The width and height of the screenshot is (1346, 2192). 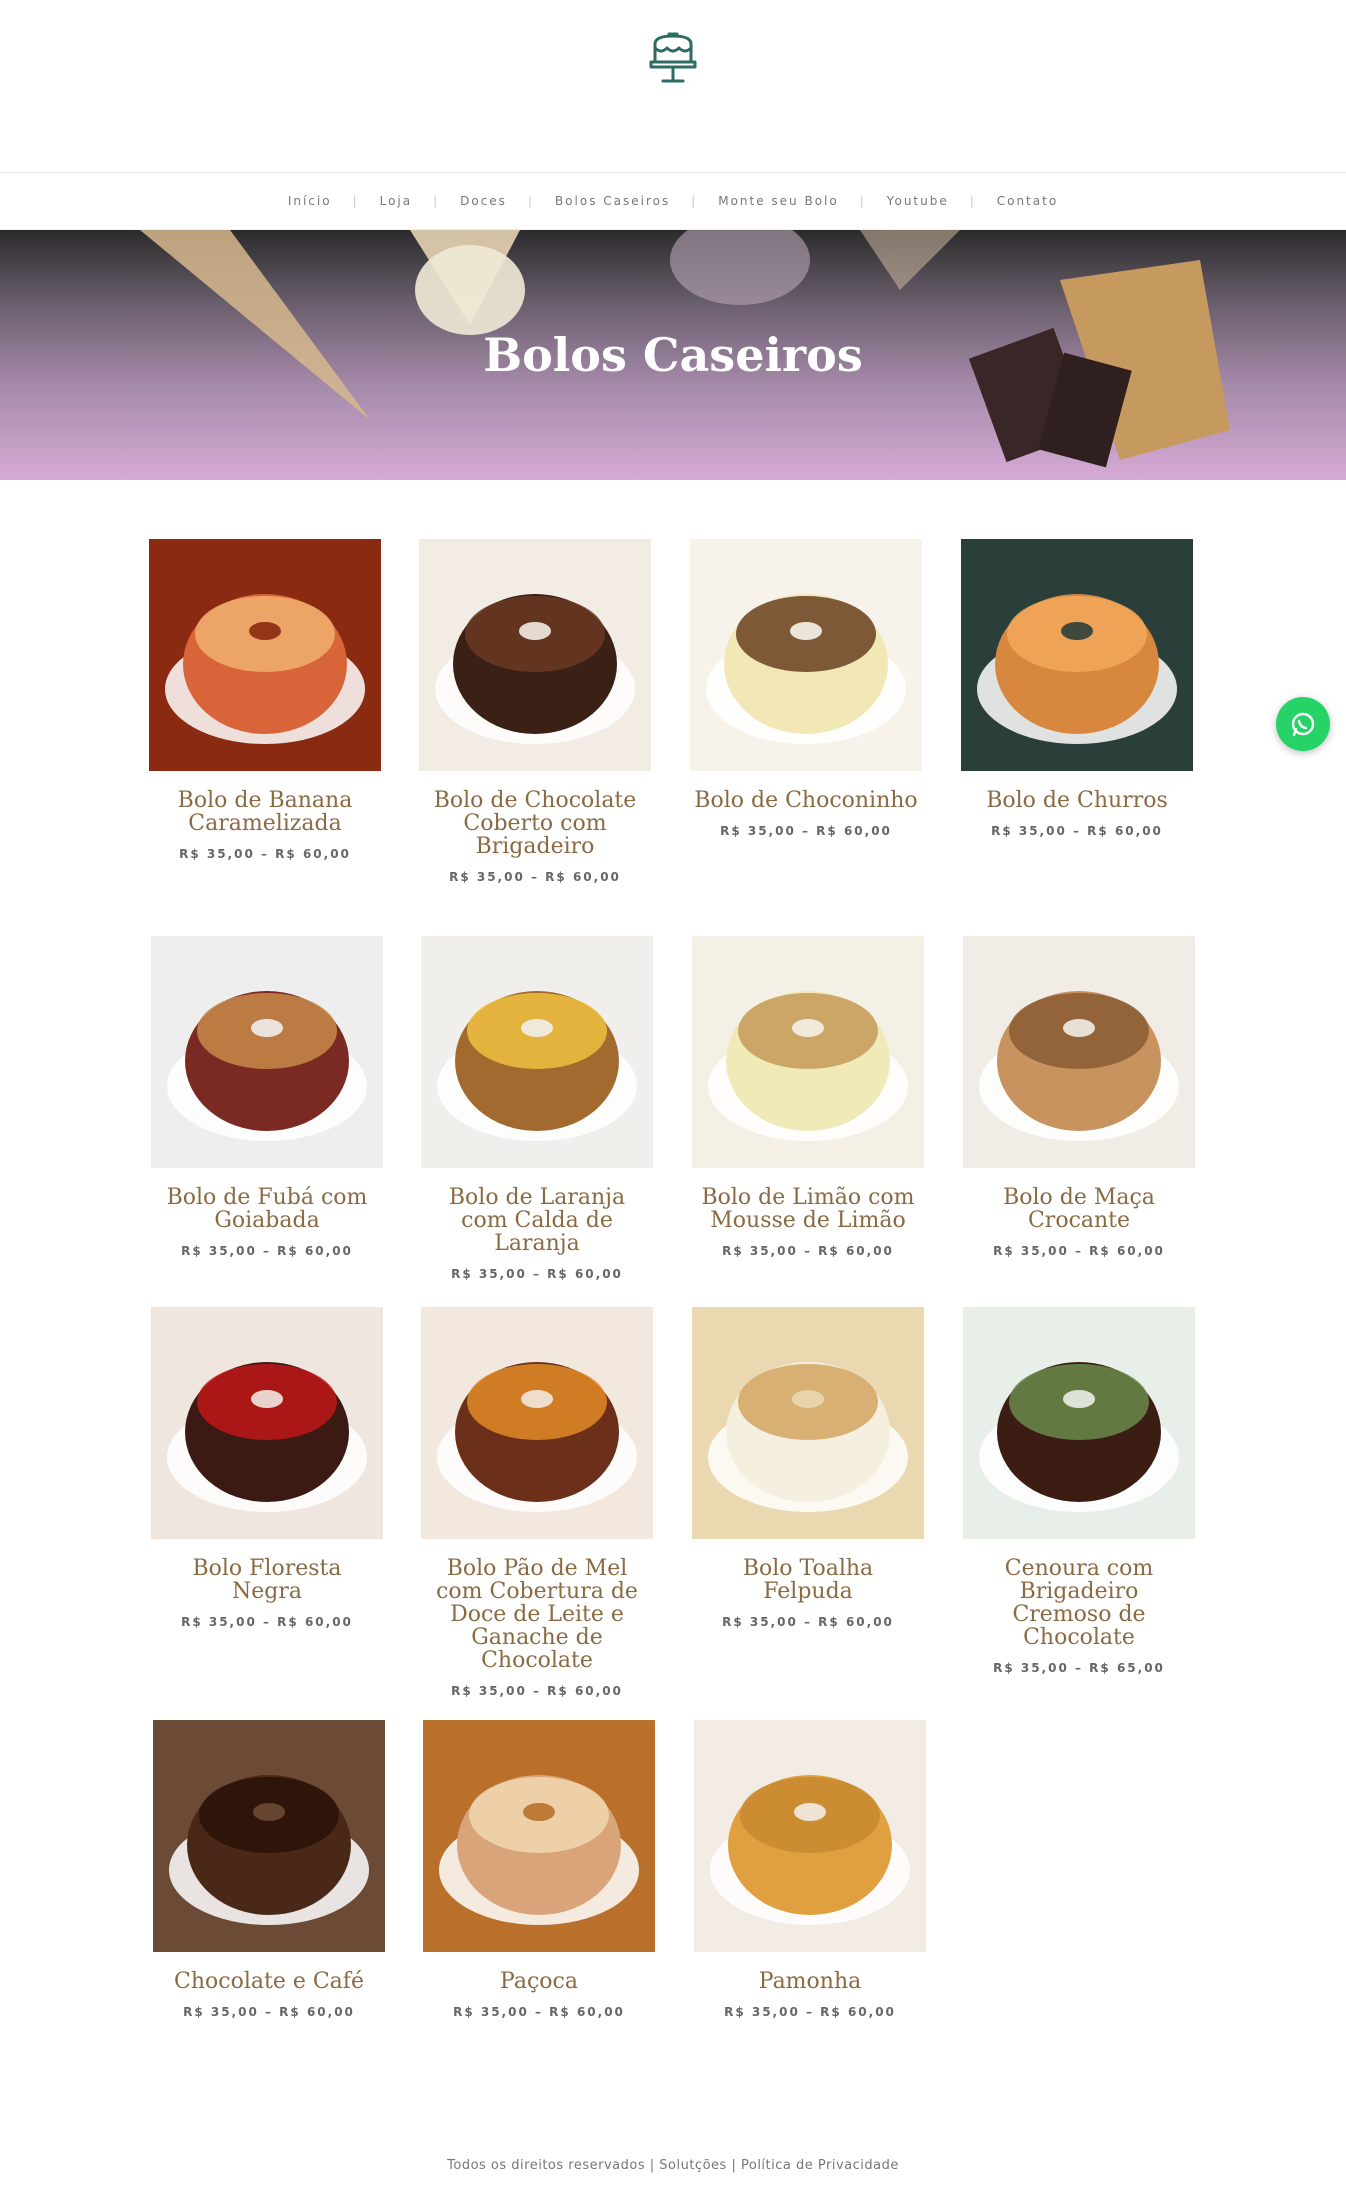 I want to click on product-title: Bolo de Fubá com Goiabada, so click(x=267, y=1209).